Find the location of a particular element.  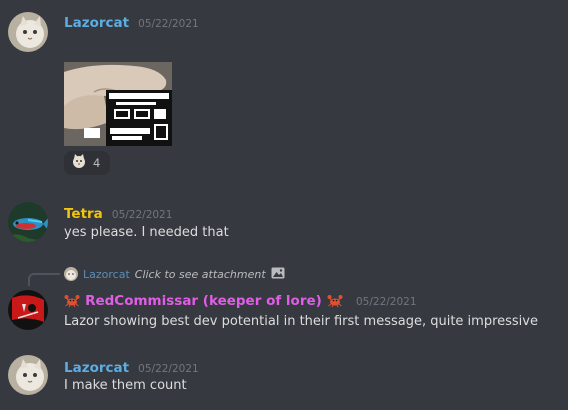

reaction-button: 4 is located at coordinates (87, 163).